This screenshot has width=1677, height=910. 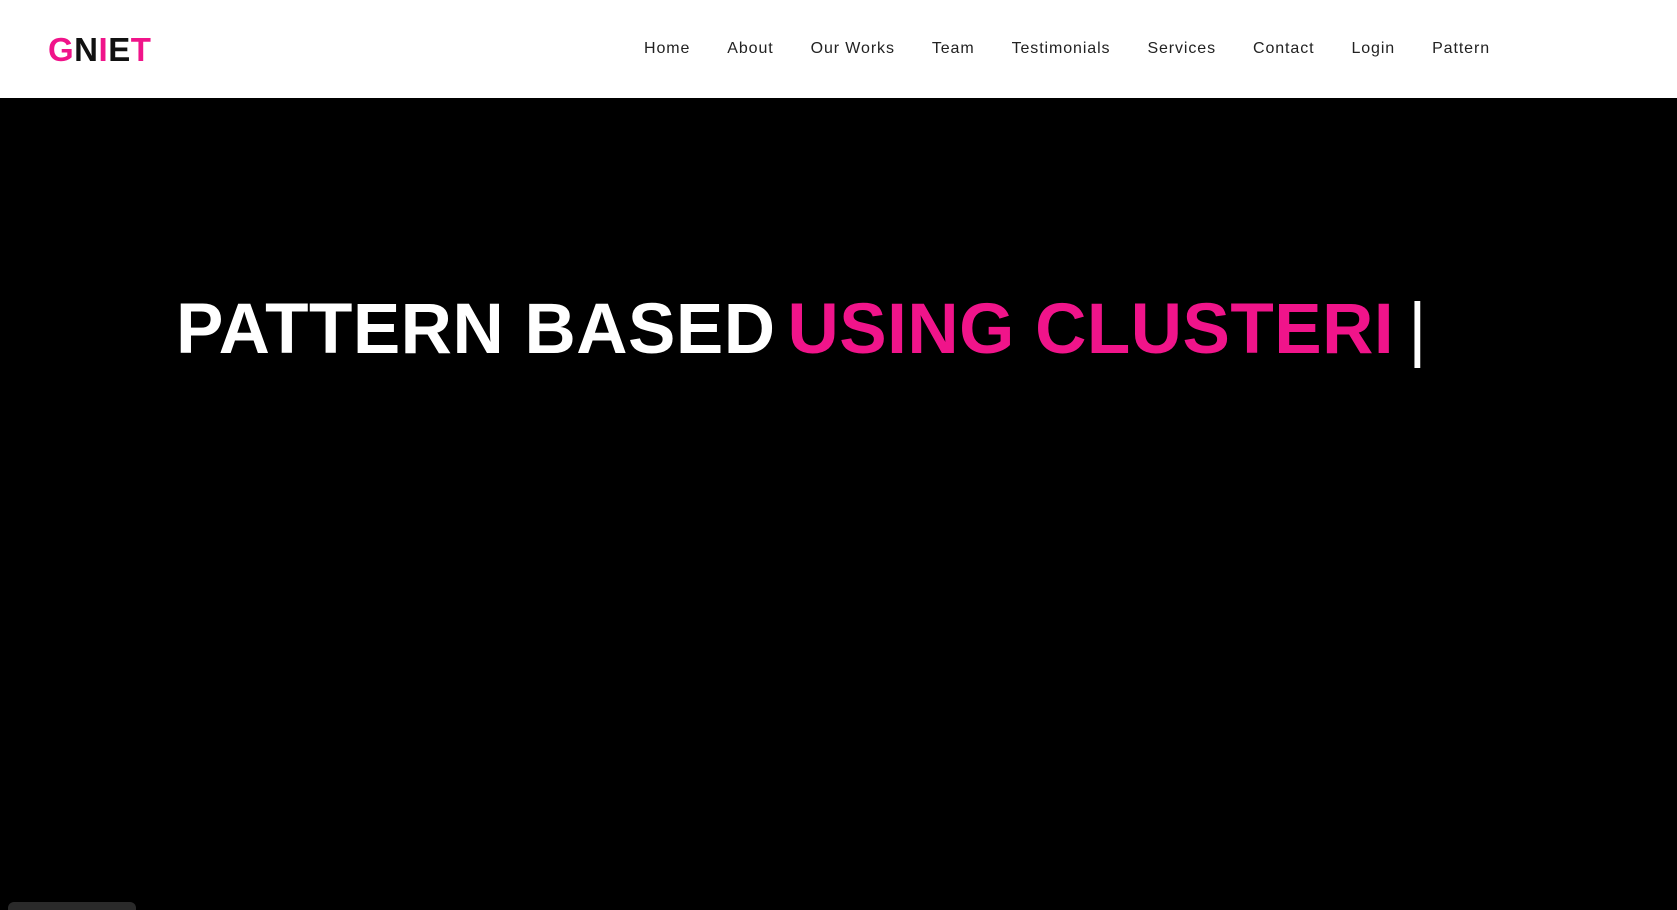 I want to click on nav-link-login: Login, so click(x=1373, y=49).